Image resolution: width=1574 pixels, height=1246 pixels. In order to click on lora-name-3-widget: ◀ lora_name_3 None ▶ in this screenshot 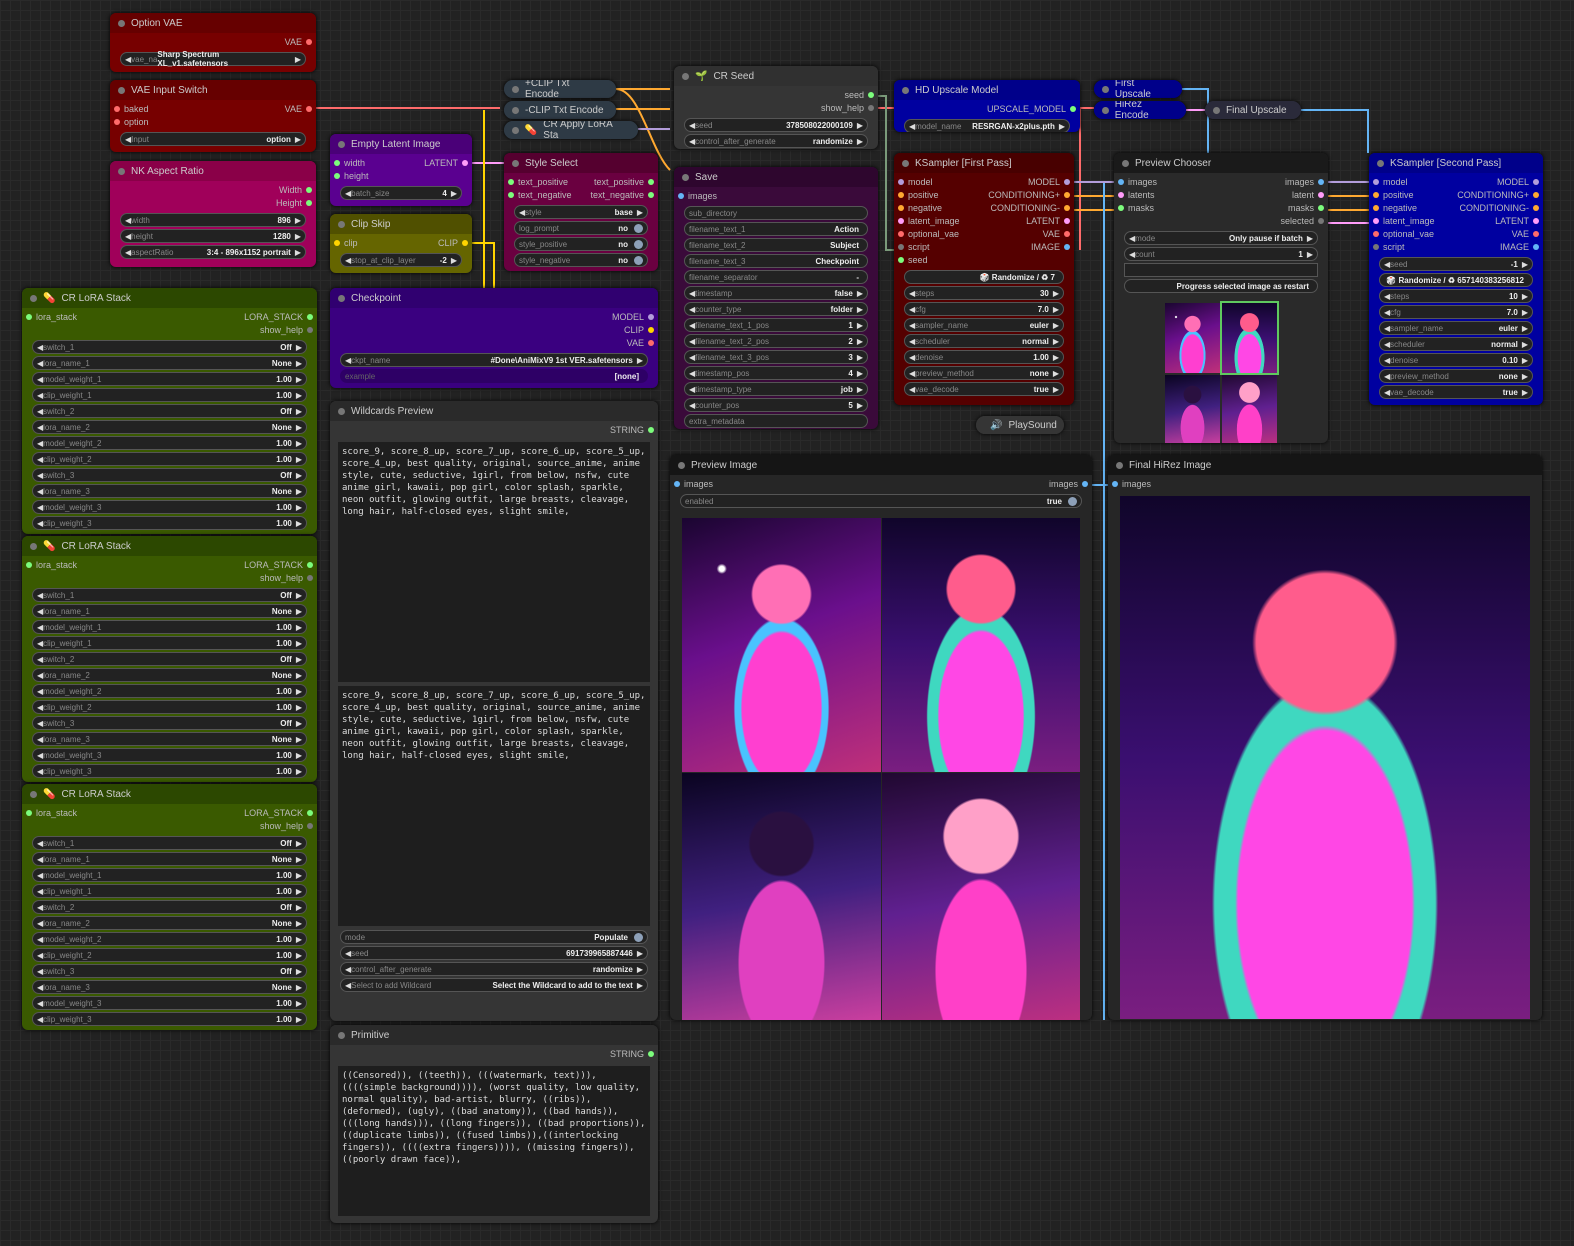, I will do `click(169, 491)`.